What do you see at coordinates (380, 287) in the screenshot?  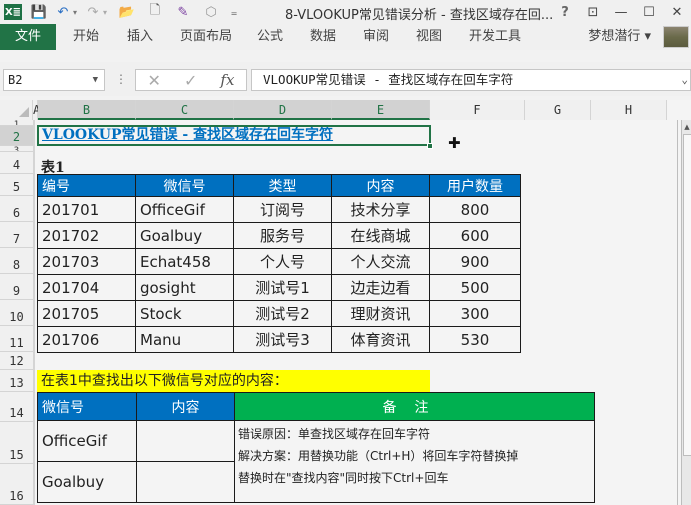 I see `cell-content: 边走边看` at bounding box center [380, 287].